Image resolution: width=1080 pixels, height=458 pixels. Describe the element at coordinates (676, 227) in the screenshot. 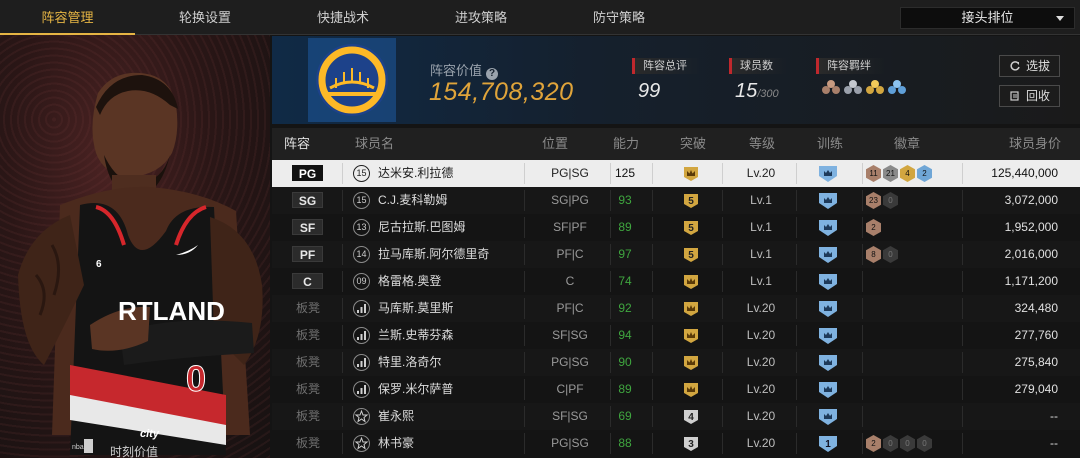

I see `table-row: SF 13 尼古拉斯.巴图姆 SF|PF 89 5 Lv.1 2 1,952,000` at that location.